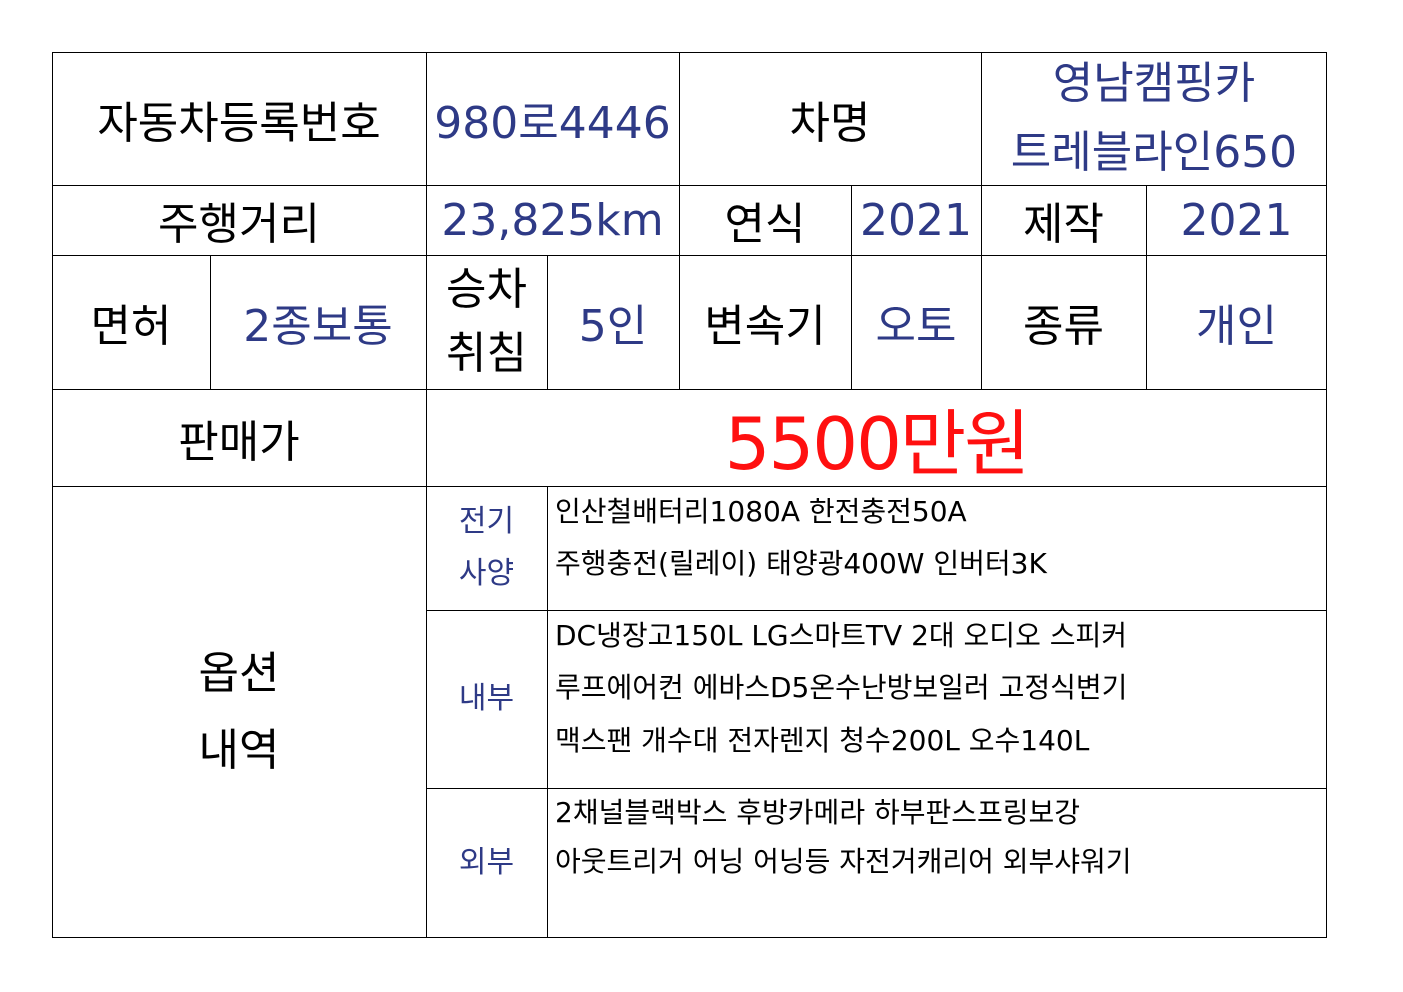 Image resolution: width=1403 pixels, height=992 pixels. I want to click on type-label: 종류, so click(1063, 326).